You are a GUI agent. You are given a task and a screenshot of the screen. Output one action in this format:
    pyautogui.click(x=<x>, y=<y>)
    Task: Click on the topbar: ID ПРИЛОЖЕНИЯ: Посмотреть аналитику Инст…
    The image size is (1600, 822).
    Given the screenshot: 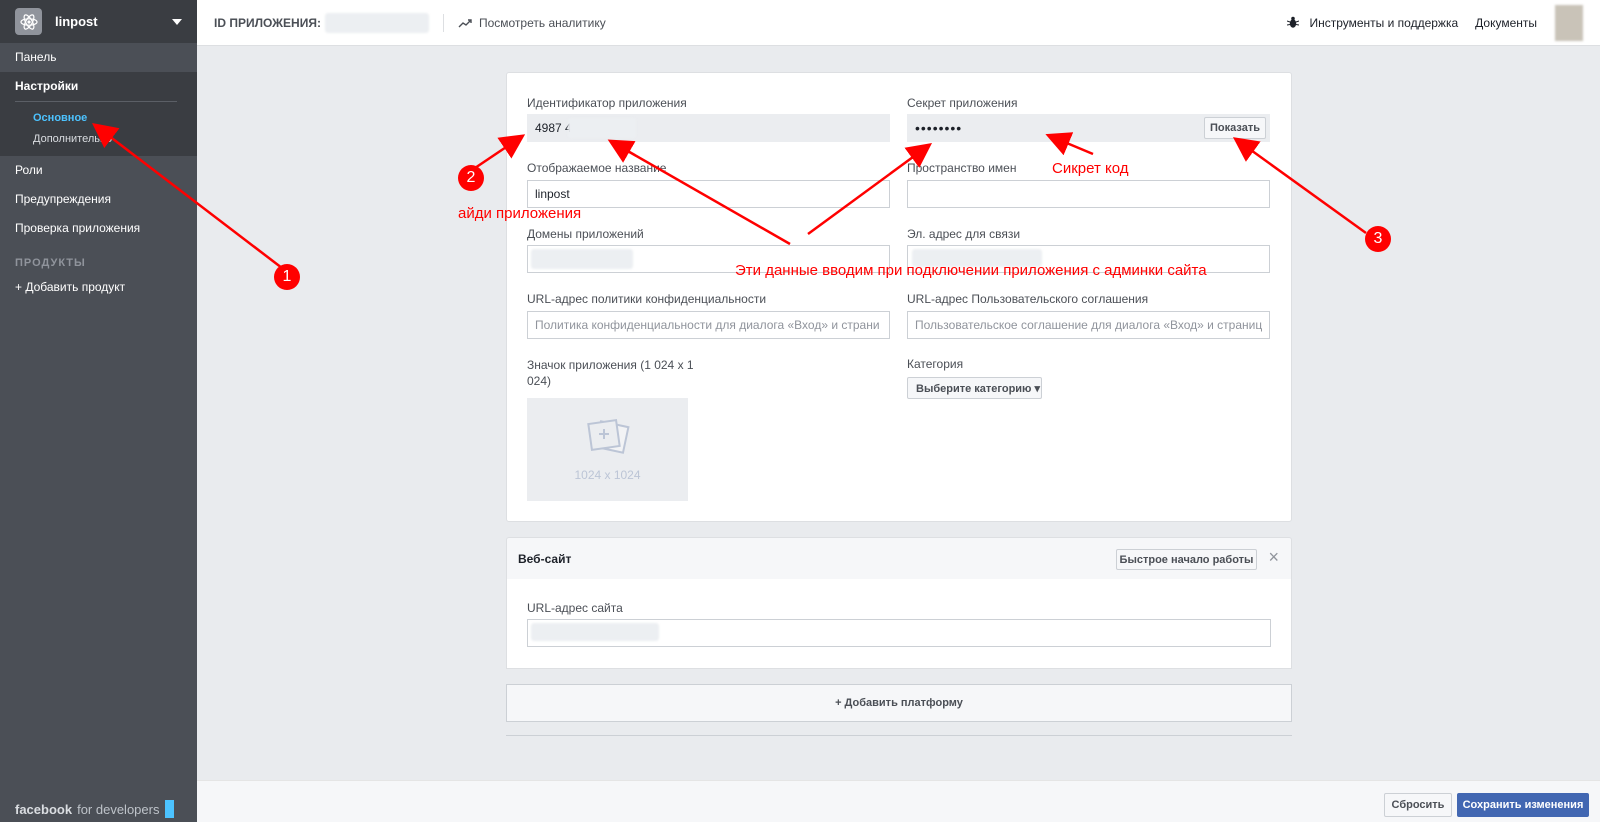 What is the action you would take?
    pyautogui.click(x=898, y=23)
    